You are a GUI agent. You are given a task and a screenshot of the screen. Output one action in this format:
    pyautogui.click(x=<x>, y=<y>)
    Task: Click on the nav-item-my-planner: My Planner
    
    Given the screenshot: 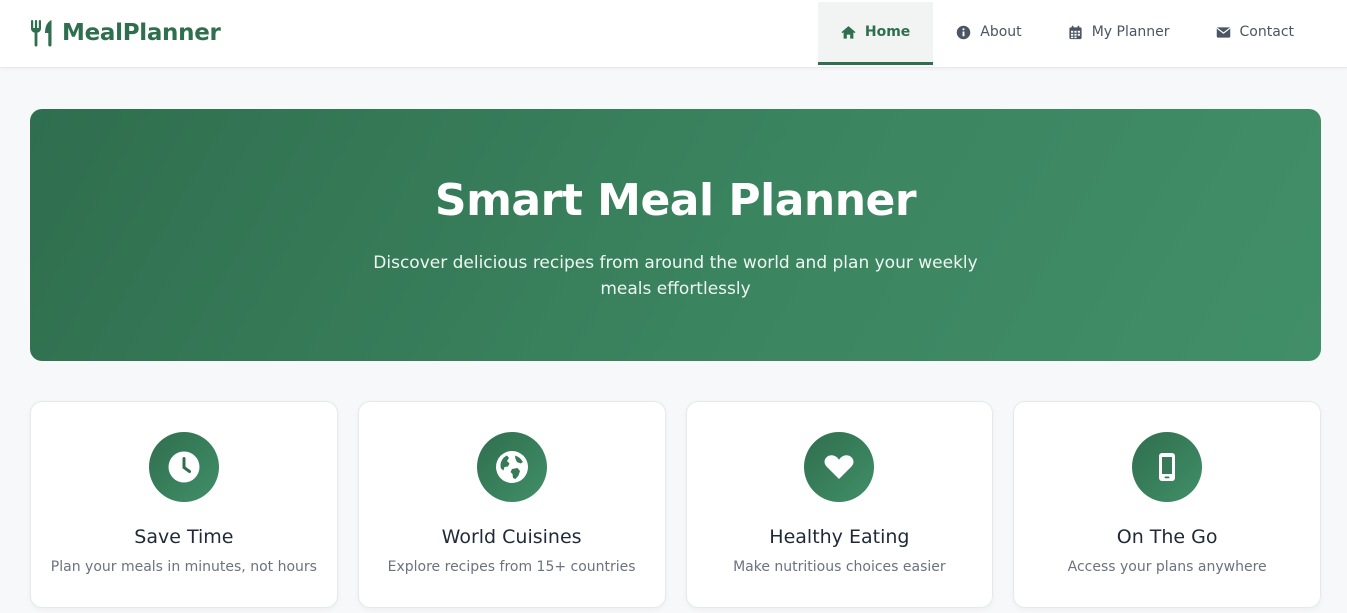 What is the action you would take?
    pyautogui.click(x=1119, y=33)
    